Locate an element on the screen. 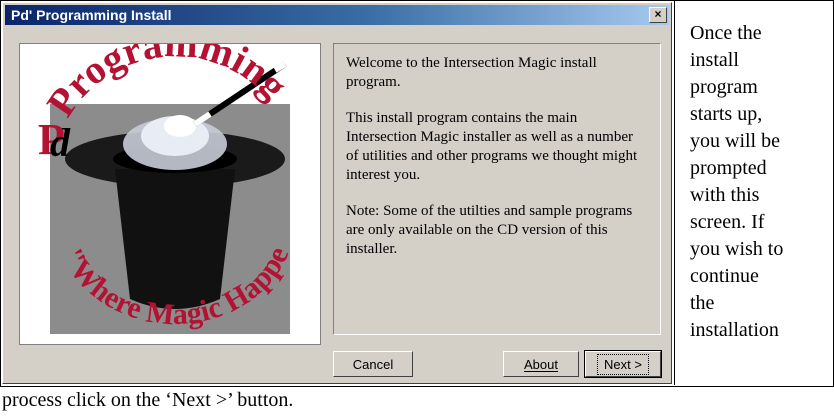 The height and width of the screenshot is (416, 834). next-button: Next > is located at coordinates (623, 364).